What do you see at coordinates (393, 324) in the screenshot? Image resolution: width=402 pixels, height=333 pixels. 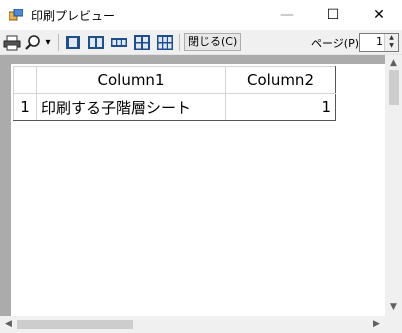 I see `scrollbar-corner` at bounding box center [393, 324].